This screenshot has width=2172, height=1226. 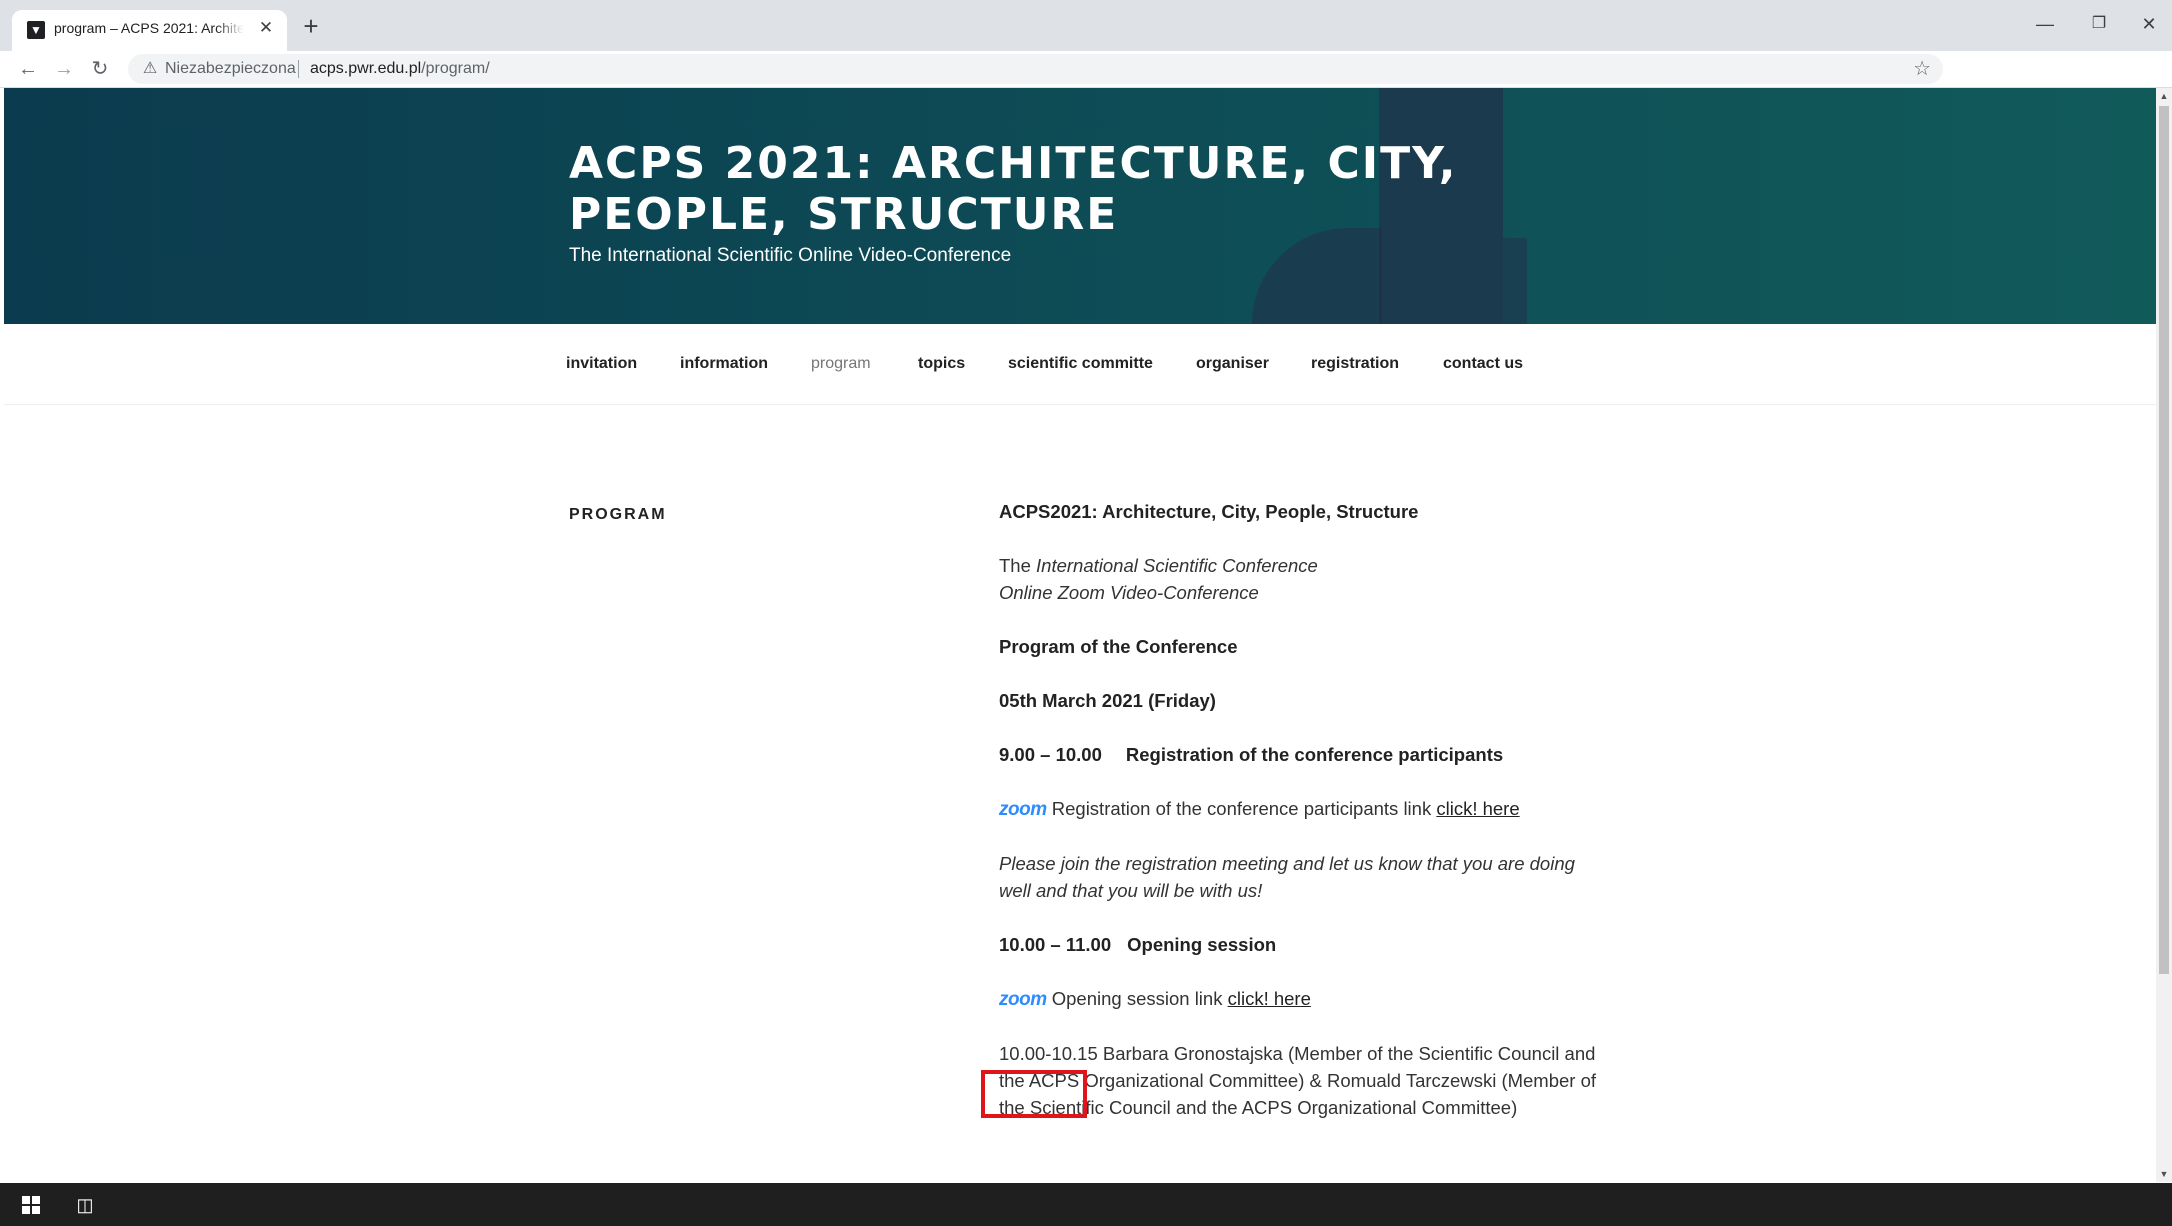 What do you see at coordinates (1139, 998) in the screenshot?
I see `opening-link-text: Opening session link` at bounding box center [1139, 998].